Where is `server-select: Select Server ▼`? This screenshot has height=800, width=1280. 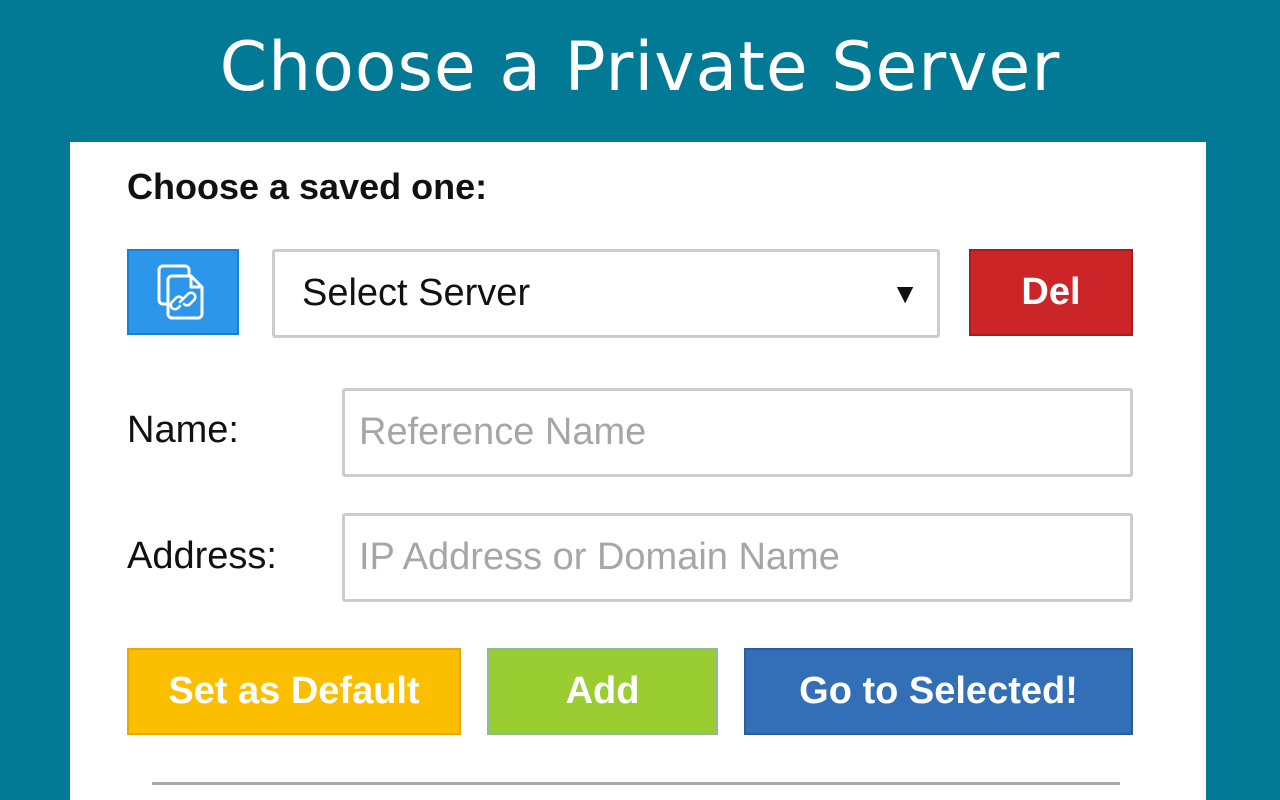
server-select: Select Server ▼ is located at coordinates (606, 293).